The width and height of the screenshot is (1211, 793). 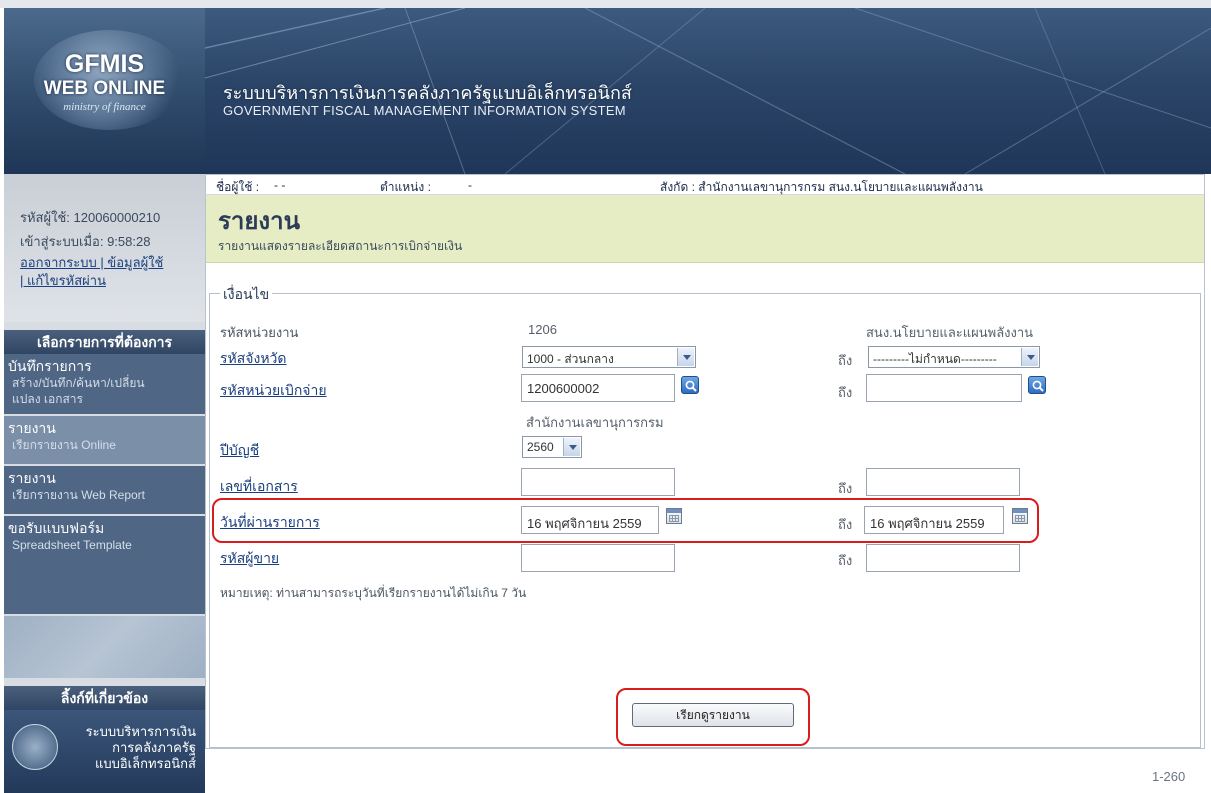 What do you see at coordinates (104, 107) in the screenshot?
I see `logo-ministry: ministry of finance` at bounding box center [104, 107].